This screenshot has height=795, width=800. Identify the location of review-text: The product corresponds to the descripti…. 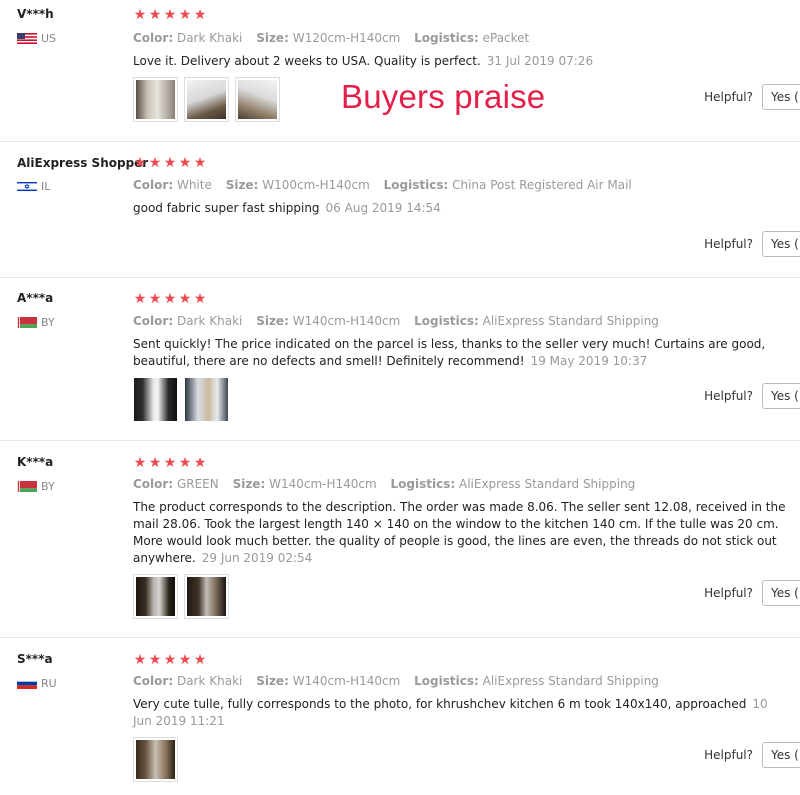
(463, 533).